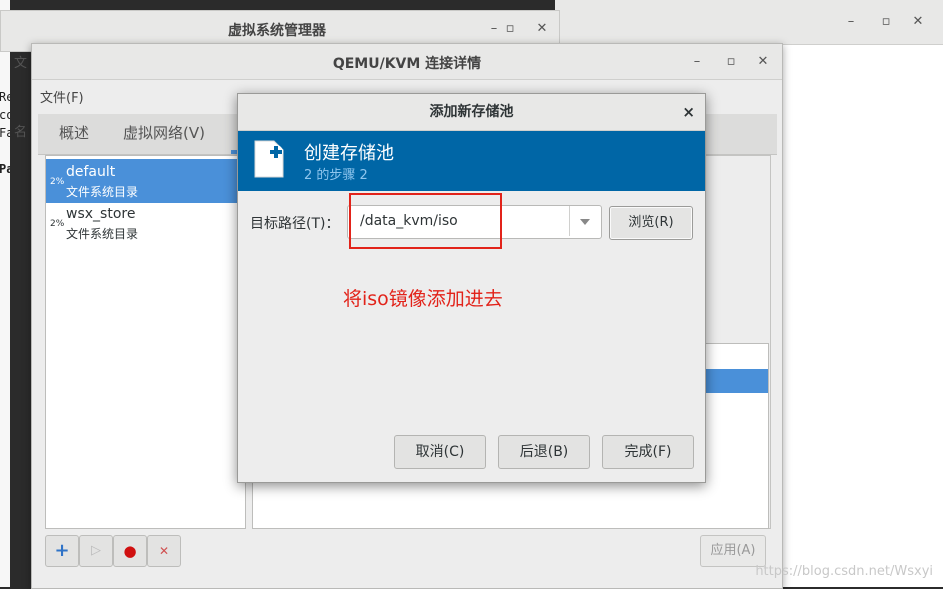  I want to click on list-item: 2% wsx_store 文件系统目录, so click(145, 223).